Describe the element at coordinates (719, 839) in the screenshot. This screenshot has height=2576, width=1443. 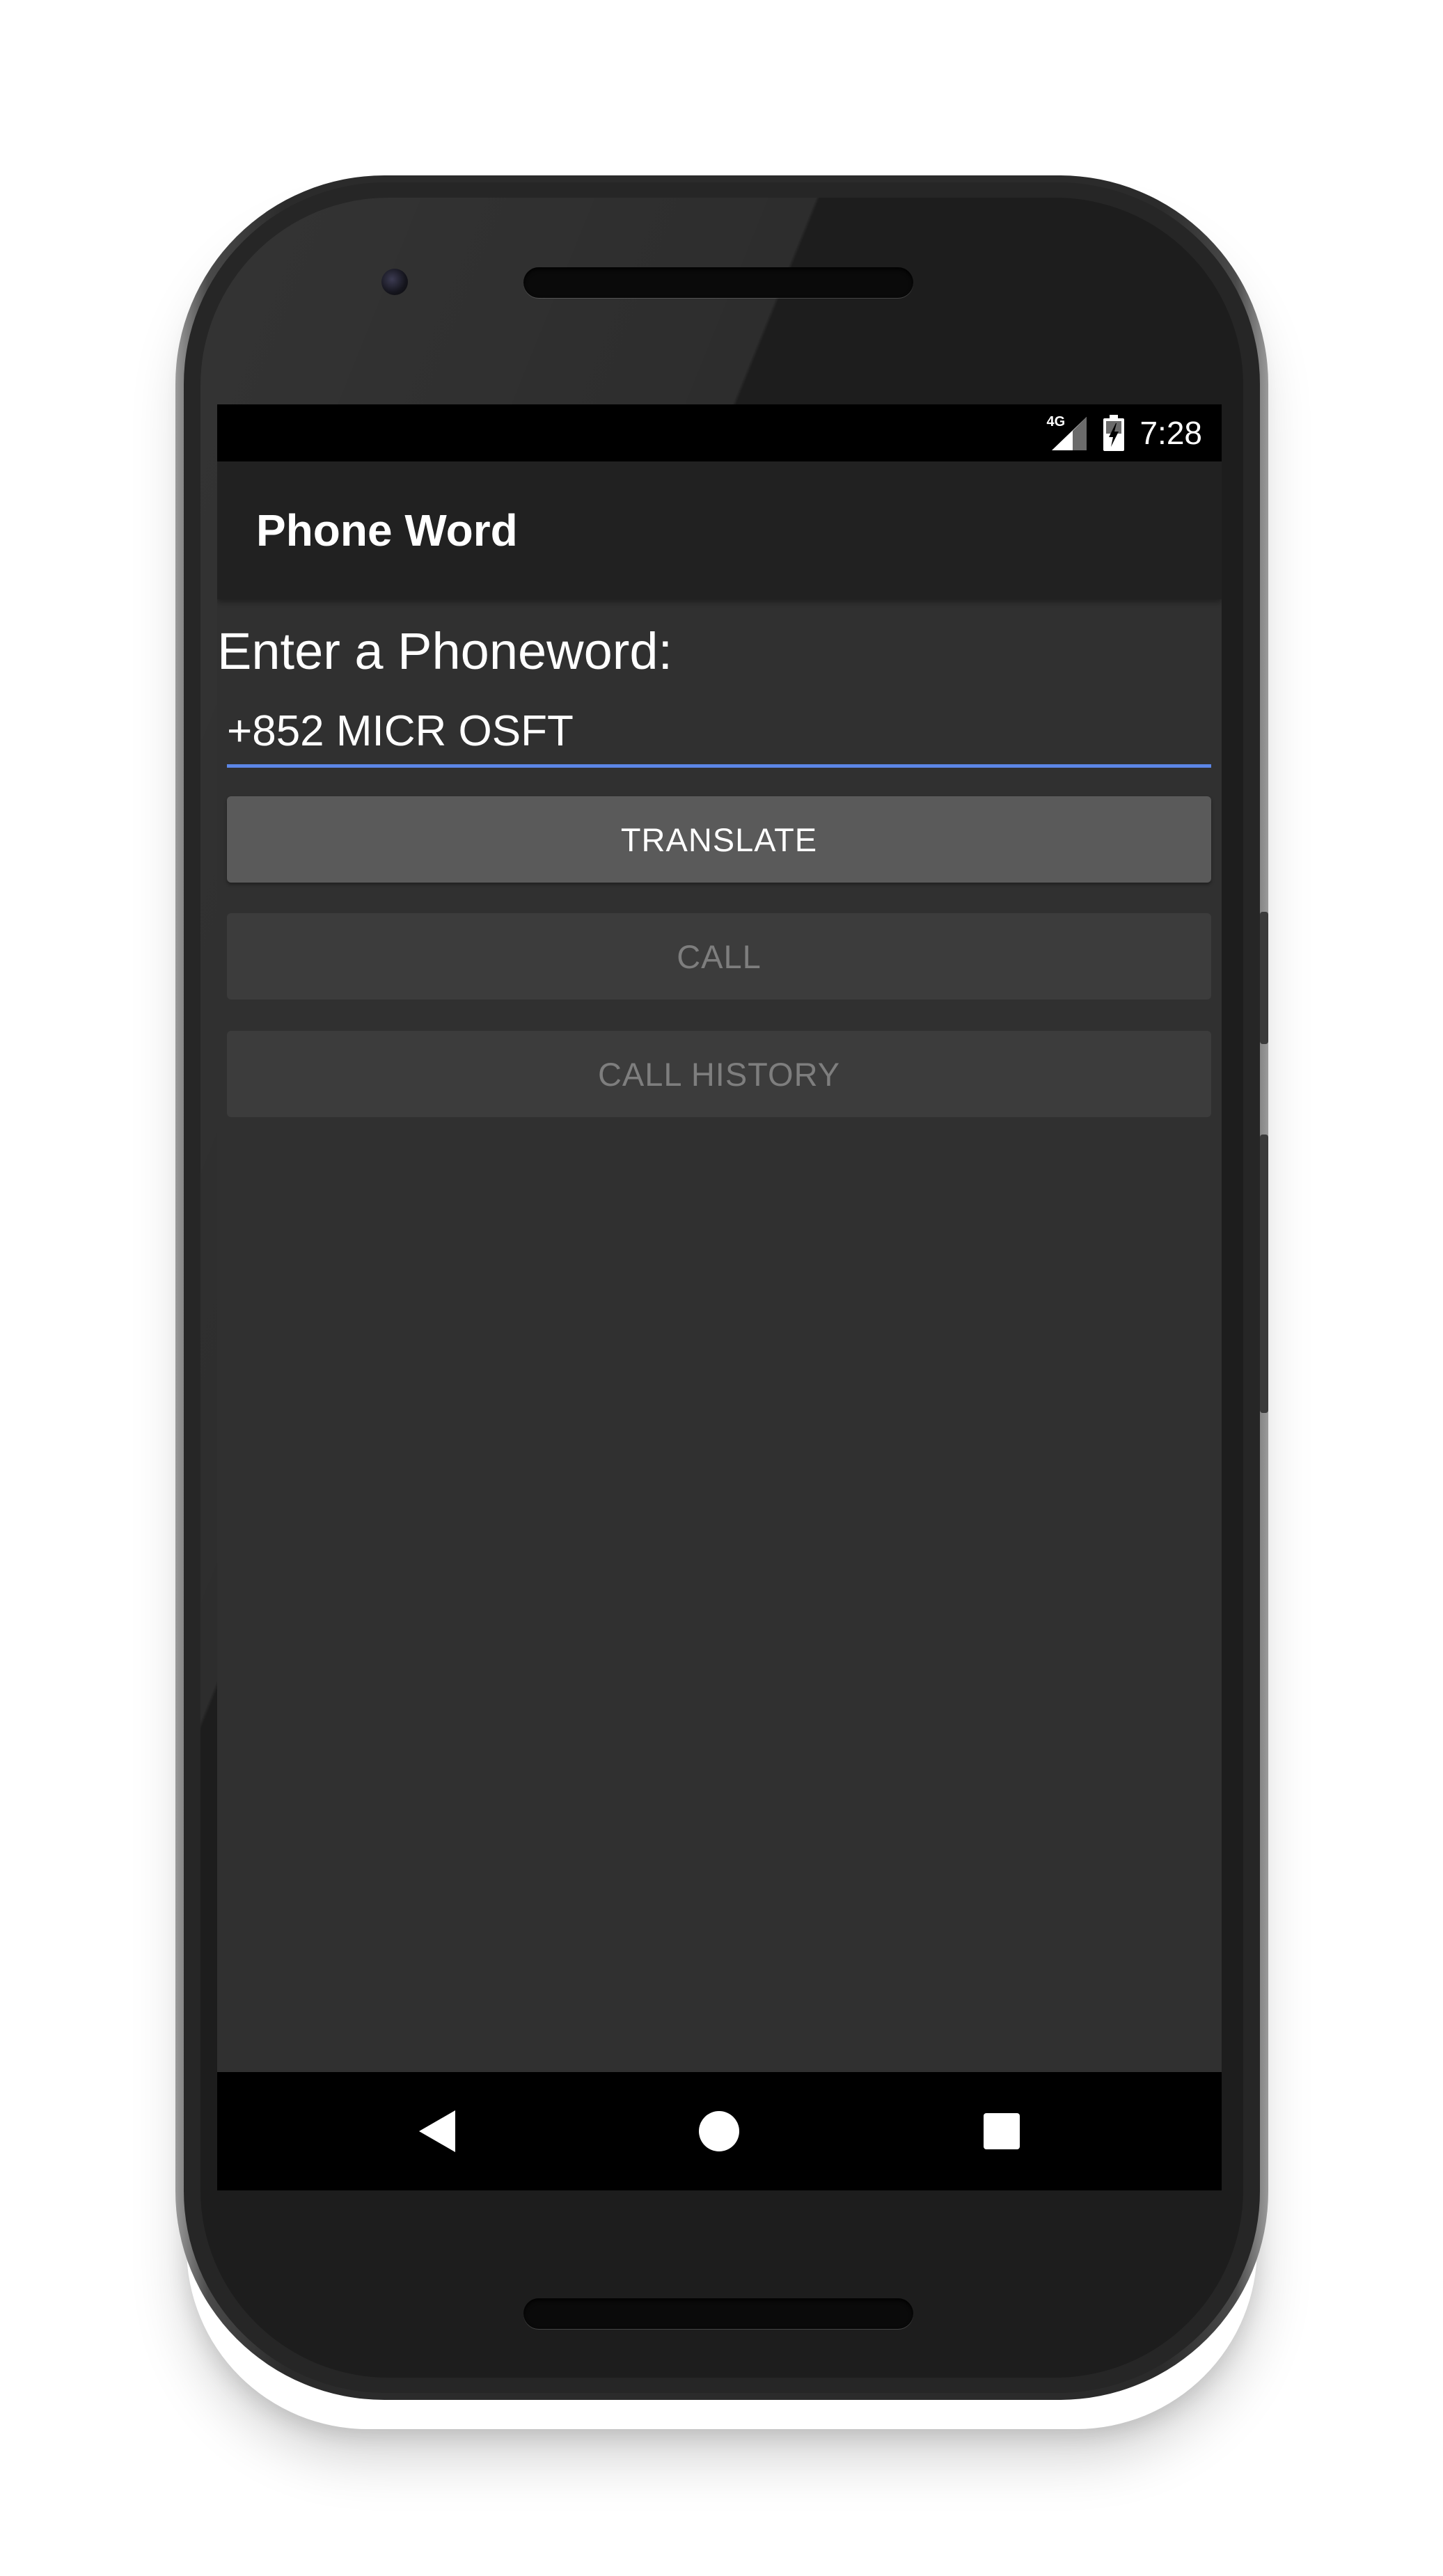
I see `translate-button: TRANSLATE` at that location.